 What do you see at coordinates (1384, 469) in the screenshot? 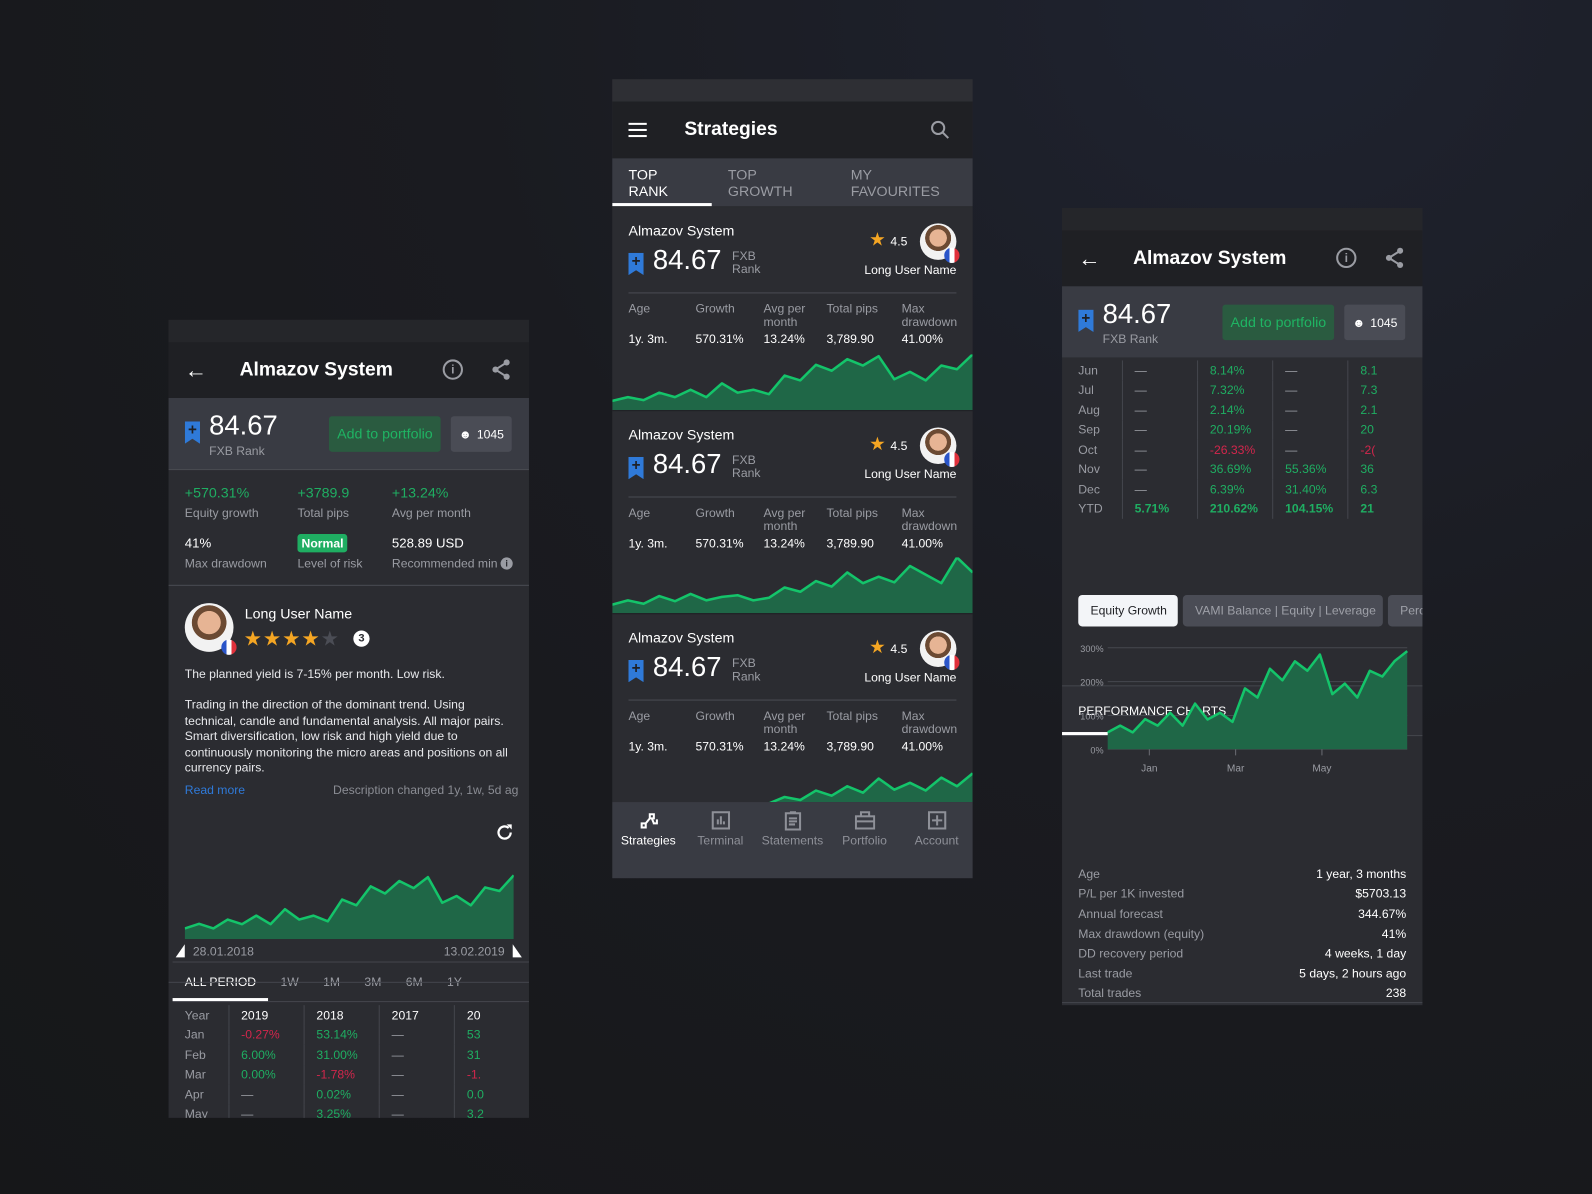
I see `table-cell: 36` at bounding box center [1384, 469].